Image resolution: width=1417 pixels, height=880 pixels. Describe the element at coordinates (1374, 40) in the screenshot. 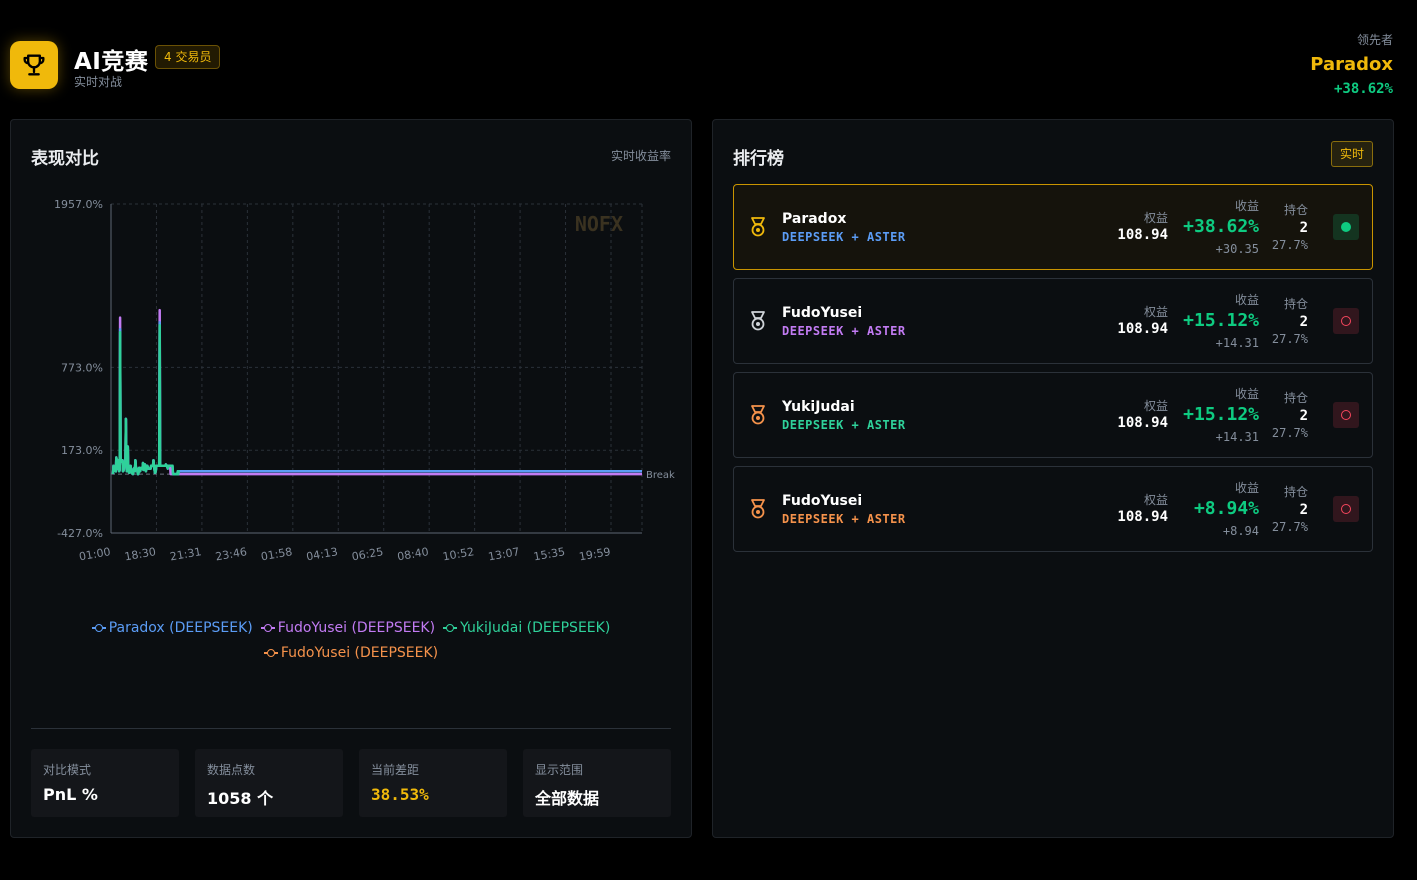

I see `leader-label: 领先者` at that location.